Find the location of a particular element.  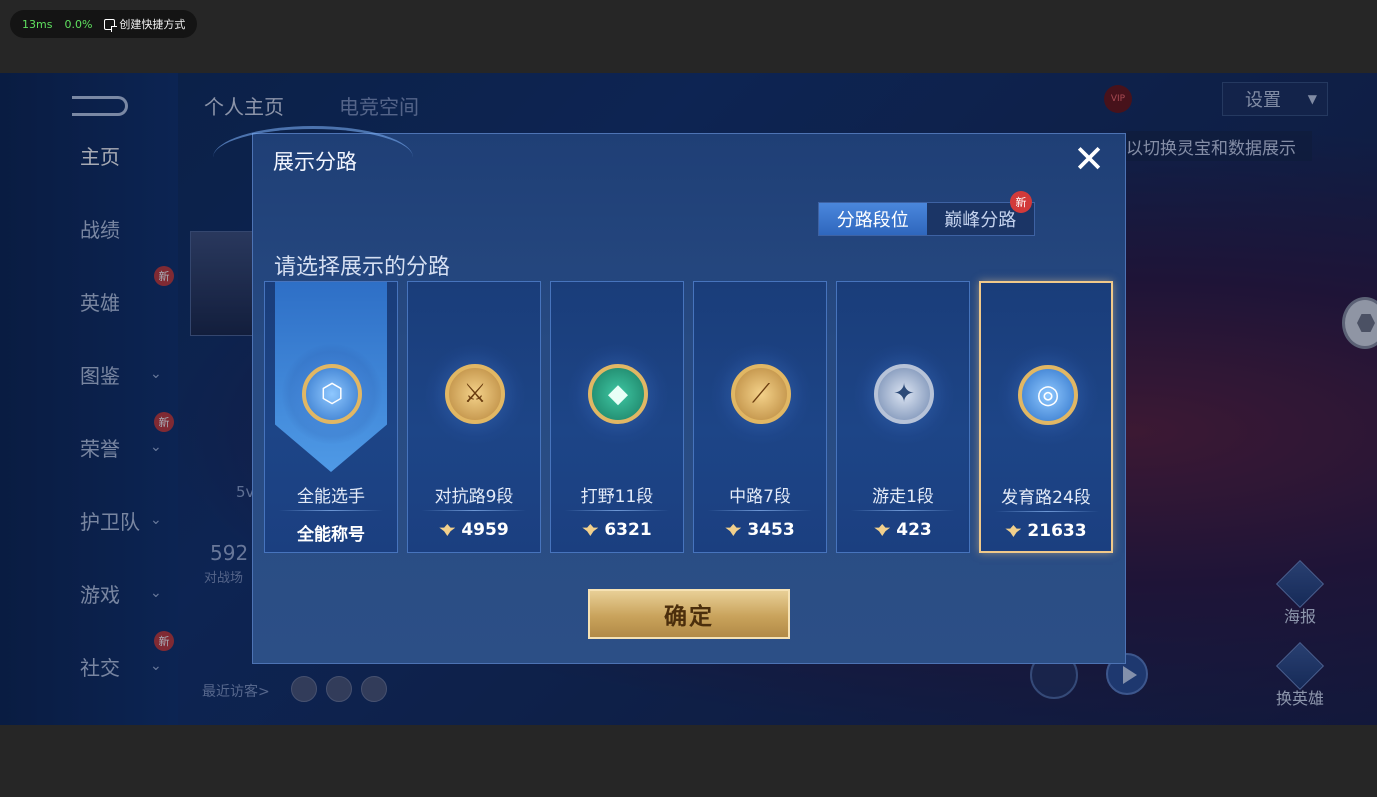

lane-name: 打野11段 is located at coordinates (617, 497).